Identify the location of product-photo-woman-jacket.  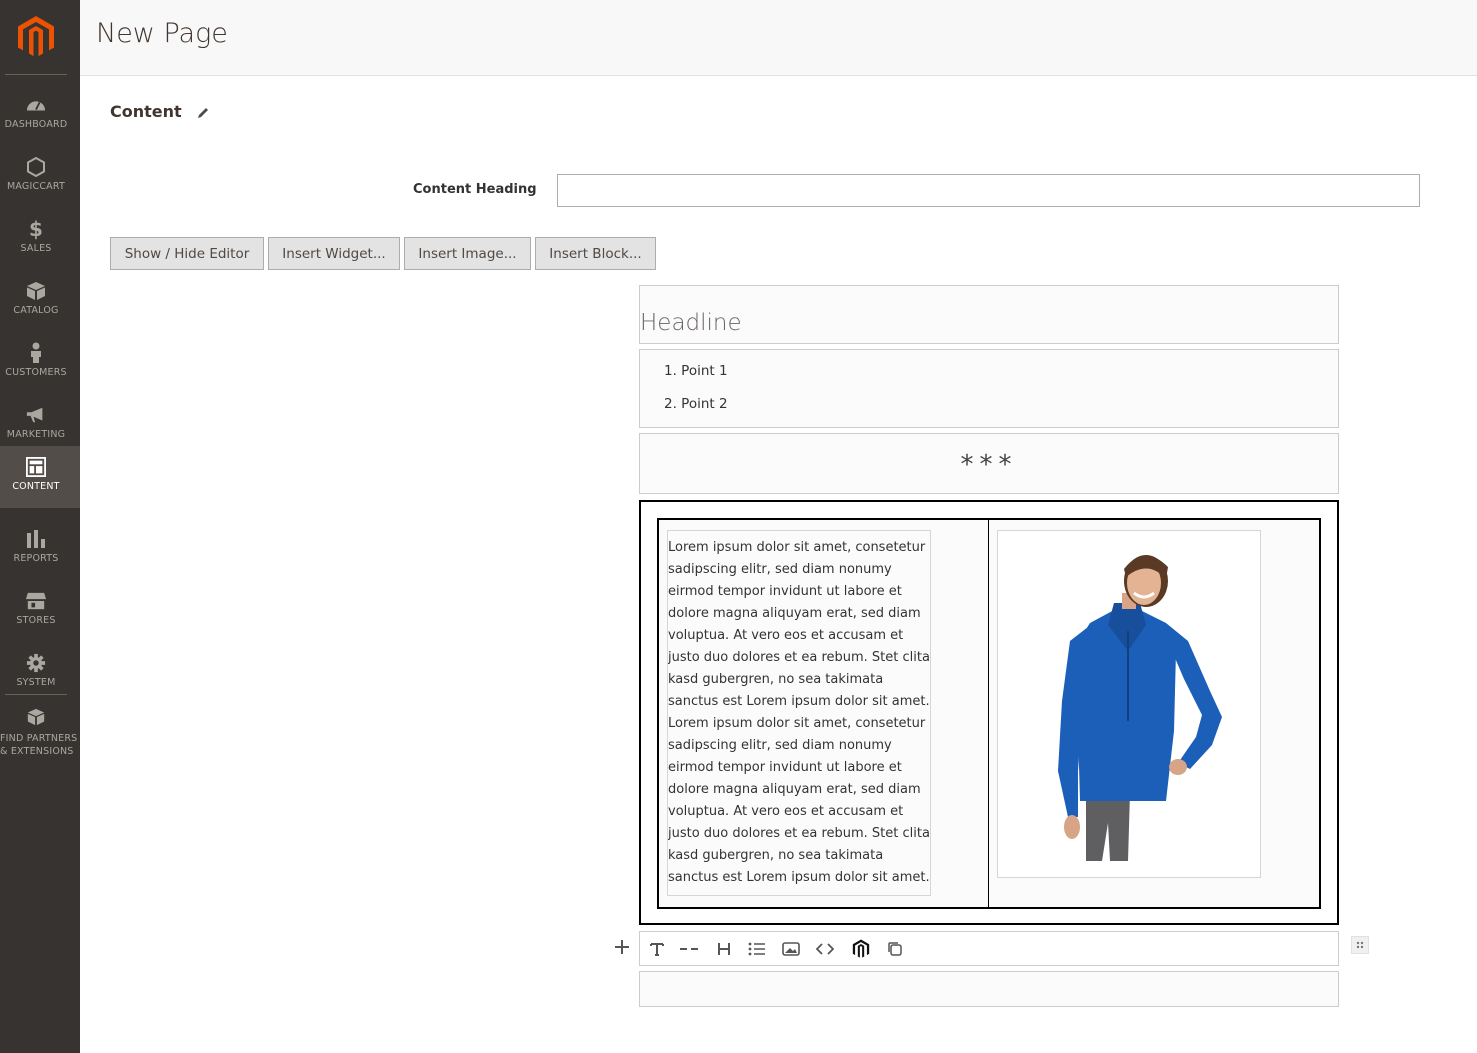
(1129, 704).